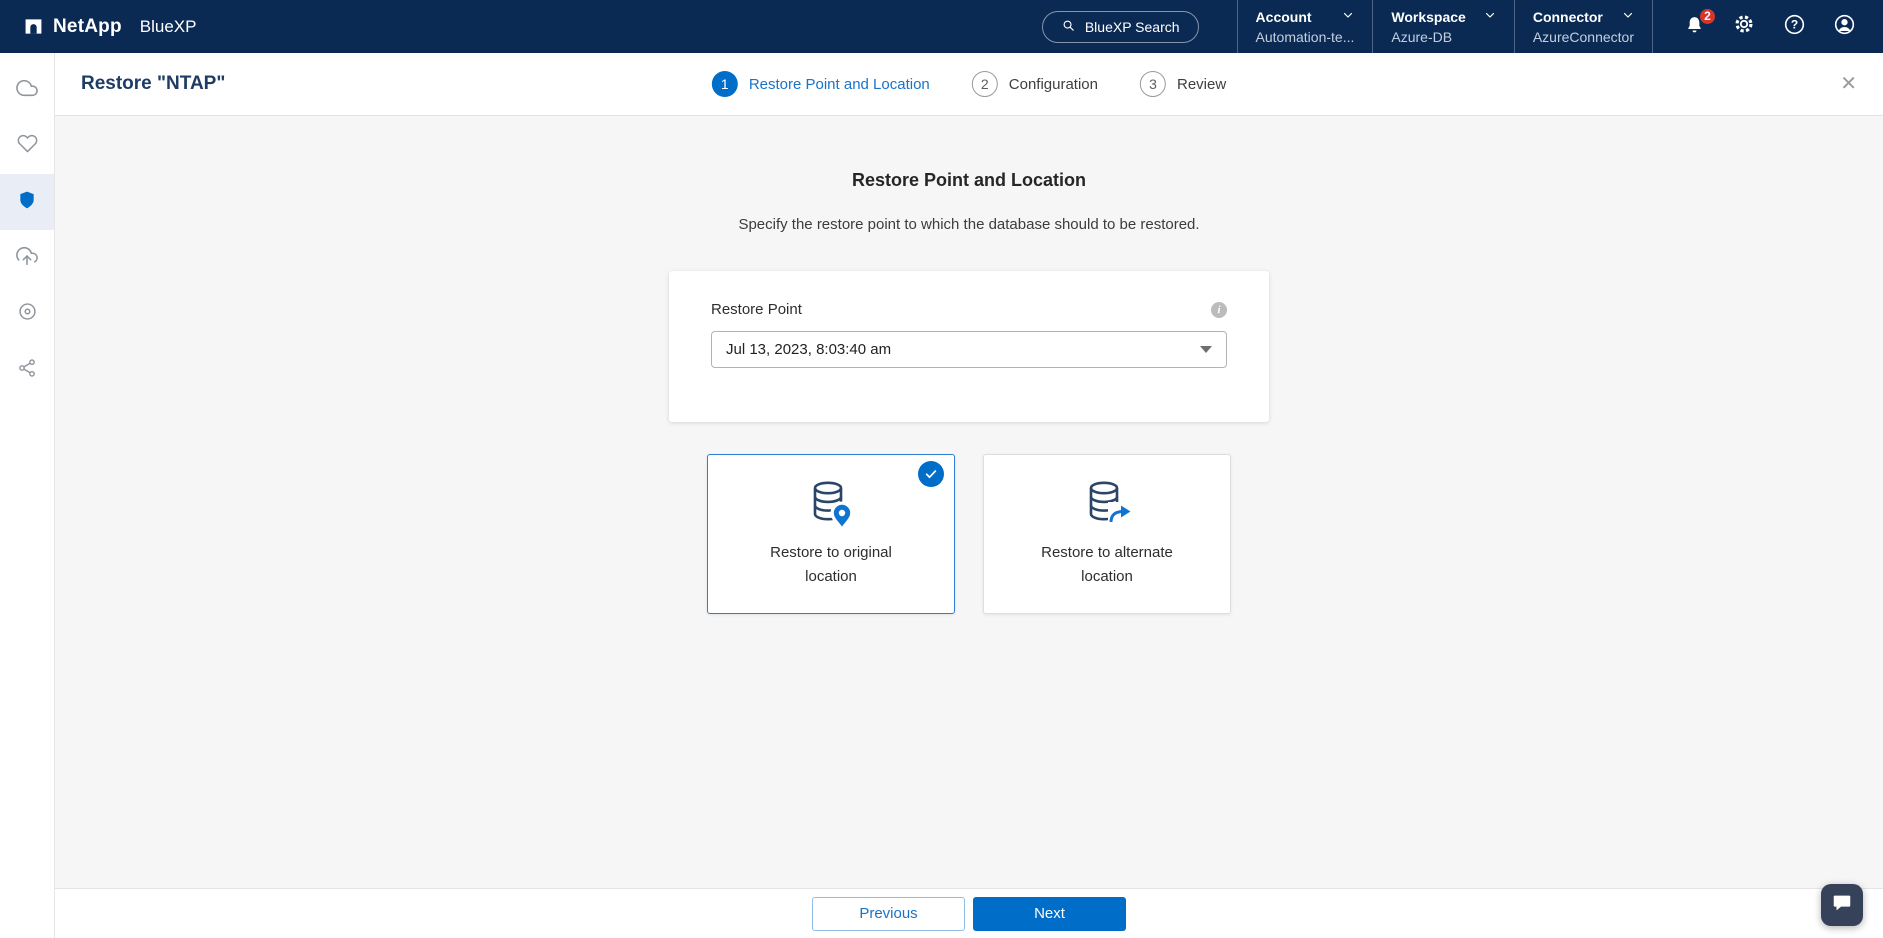 The width and height of the screenshot is (1883, 938). What do you see at coordinates (984, 84) in the screenshot?
I see `step-number: 2` at bounding box center [984, 84].